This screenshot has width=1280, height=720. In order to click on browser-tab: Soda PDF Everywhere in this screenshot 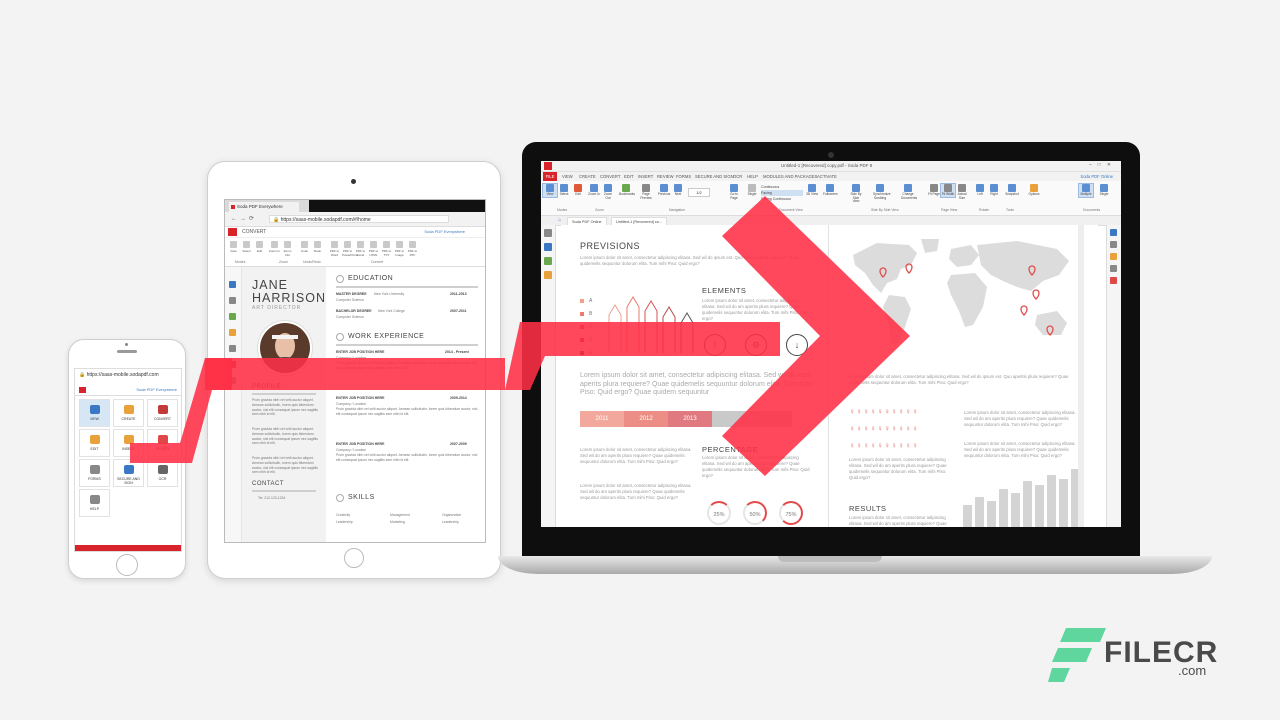, I will do `click(264, 207)`.